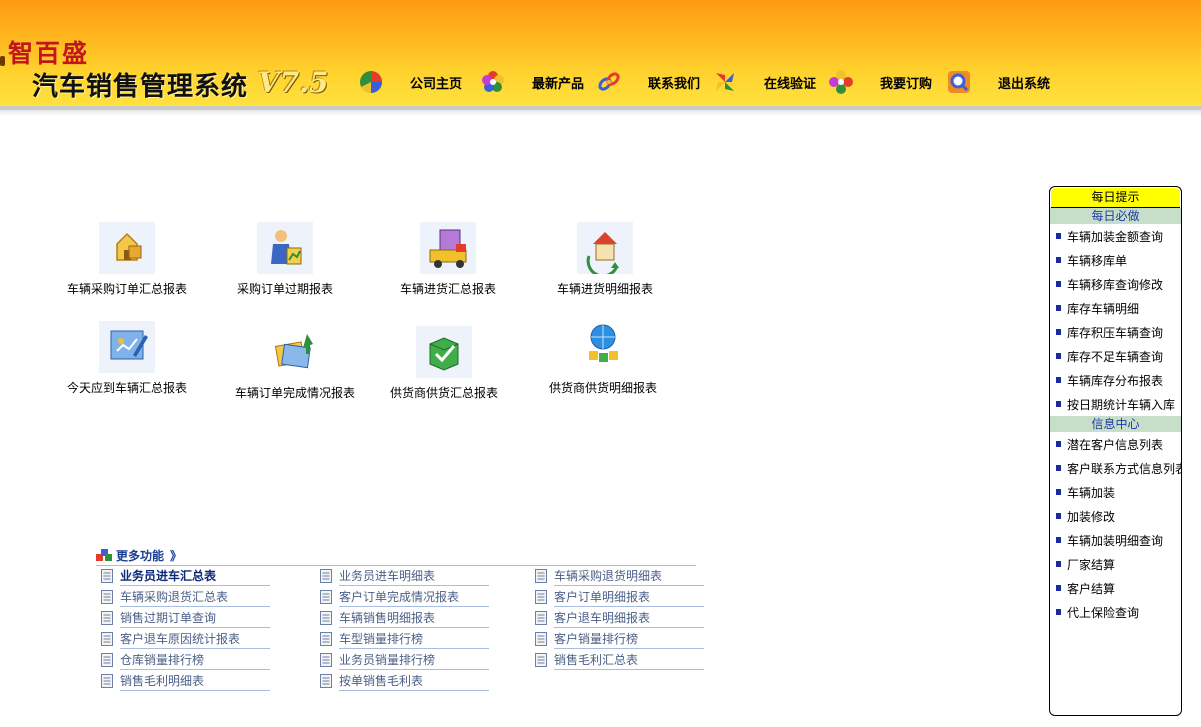 The height and width of the screenshot is (727, 1201). What do you see at coordinates (619, 597) in the screenshot?
I see `link-customer-order-detail: 客户订单明细报表` at bounding box center [619, 597].